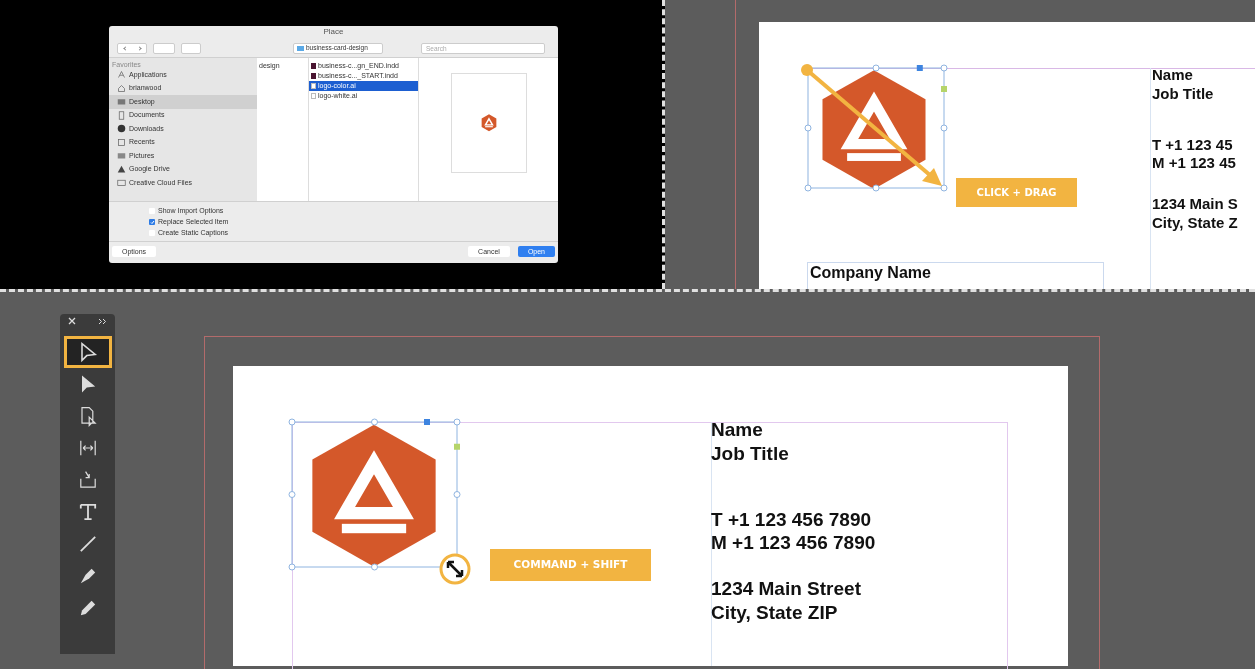 The image size is (1255, 669). I want to click on close-icon, so click(72, 321).